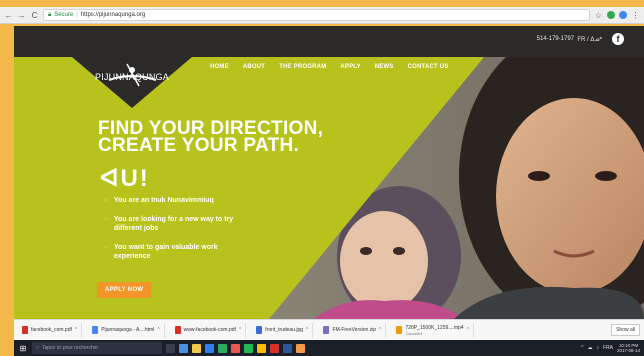 This screenshot has height=356, width=644. What do you see at coordinates (589, 39) in the screenshot?
I see `language-switch: FR / ᐃᓄᒃ` at bounding box center [589, 39].